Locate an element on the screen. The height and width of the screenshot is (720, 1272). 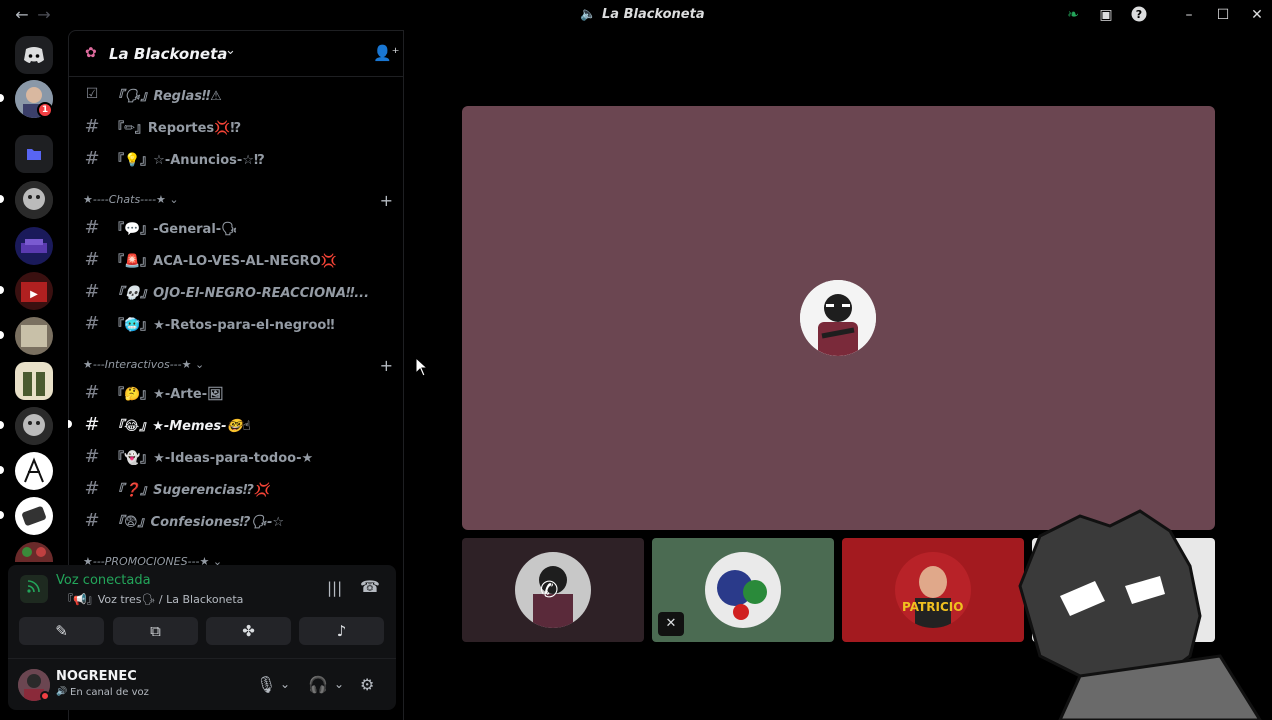
muted-mic-icon: ✕ is located at coordinates (671, 624).